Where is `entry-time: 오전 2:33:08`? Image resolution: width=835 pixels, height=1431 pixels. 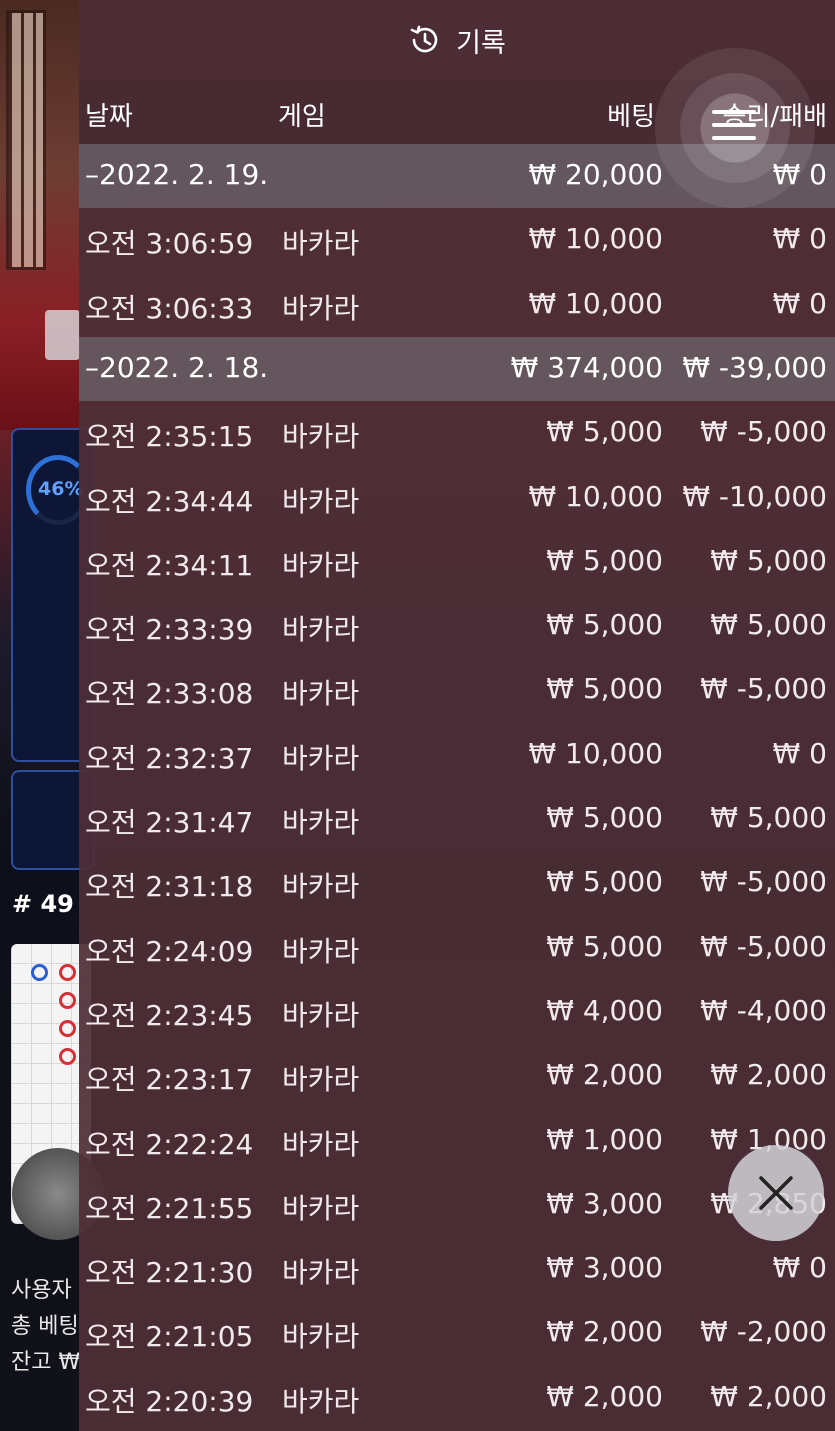
entry-time: 오전 2:33:08 is located at coordinates (169, 694).